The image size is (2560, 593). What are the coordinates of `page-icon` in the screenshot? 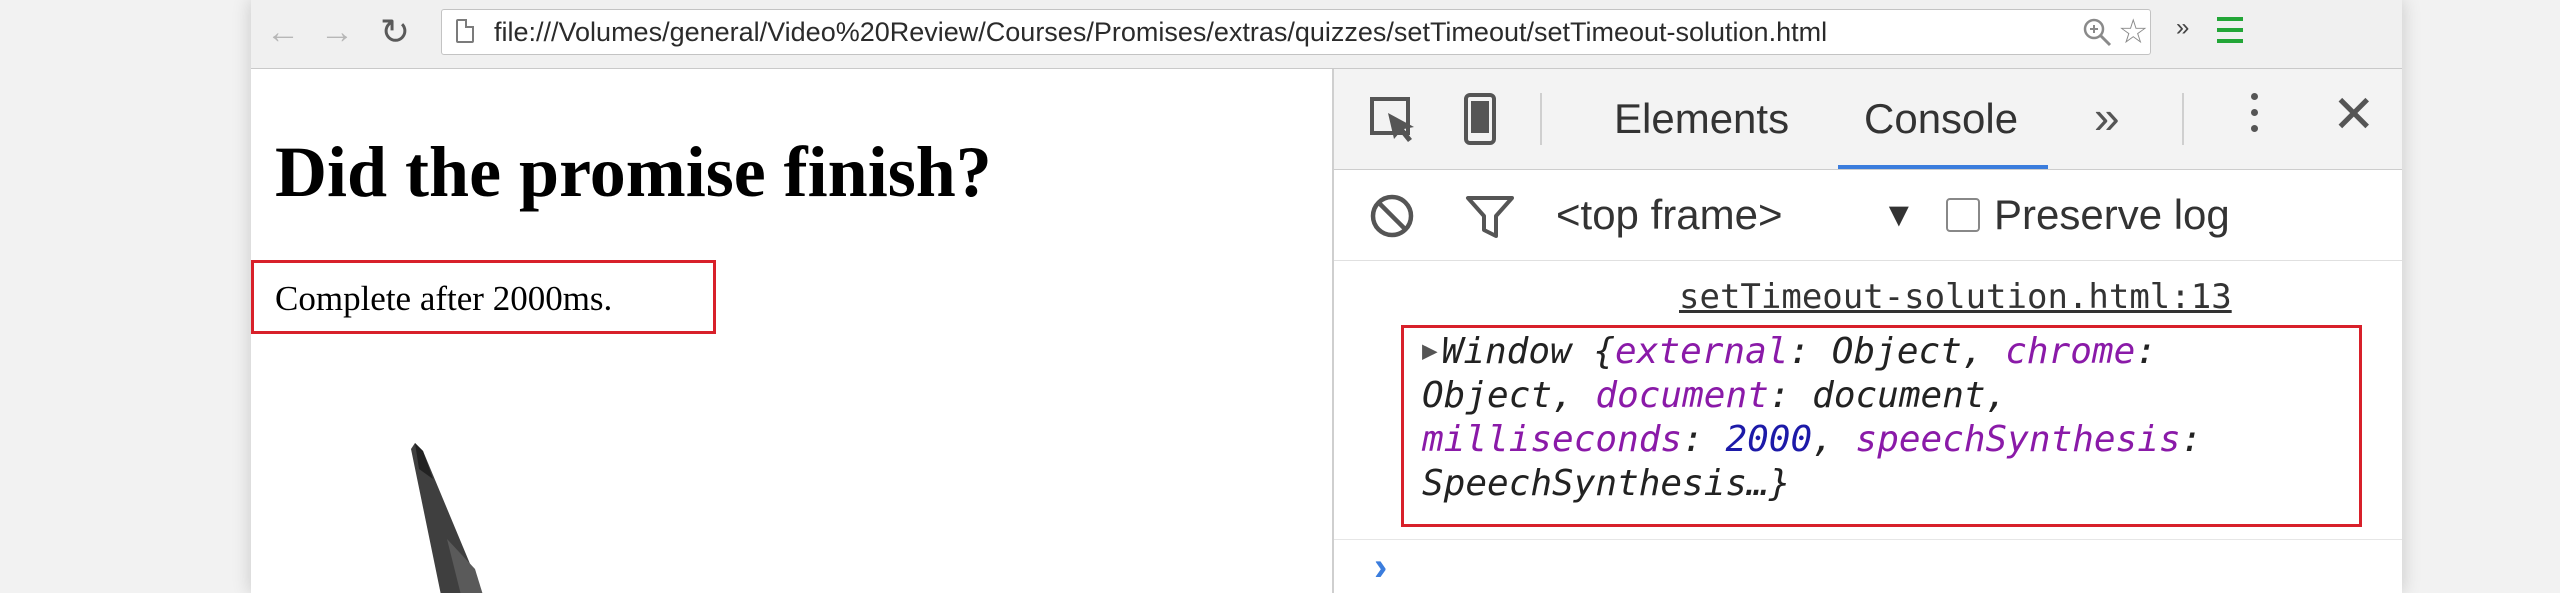 It's located at (465, 31).